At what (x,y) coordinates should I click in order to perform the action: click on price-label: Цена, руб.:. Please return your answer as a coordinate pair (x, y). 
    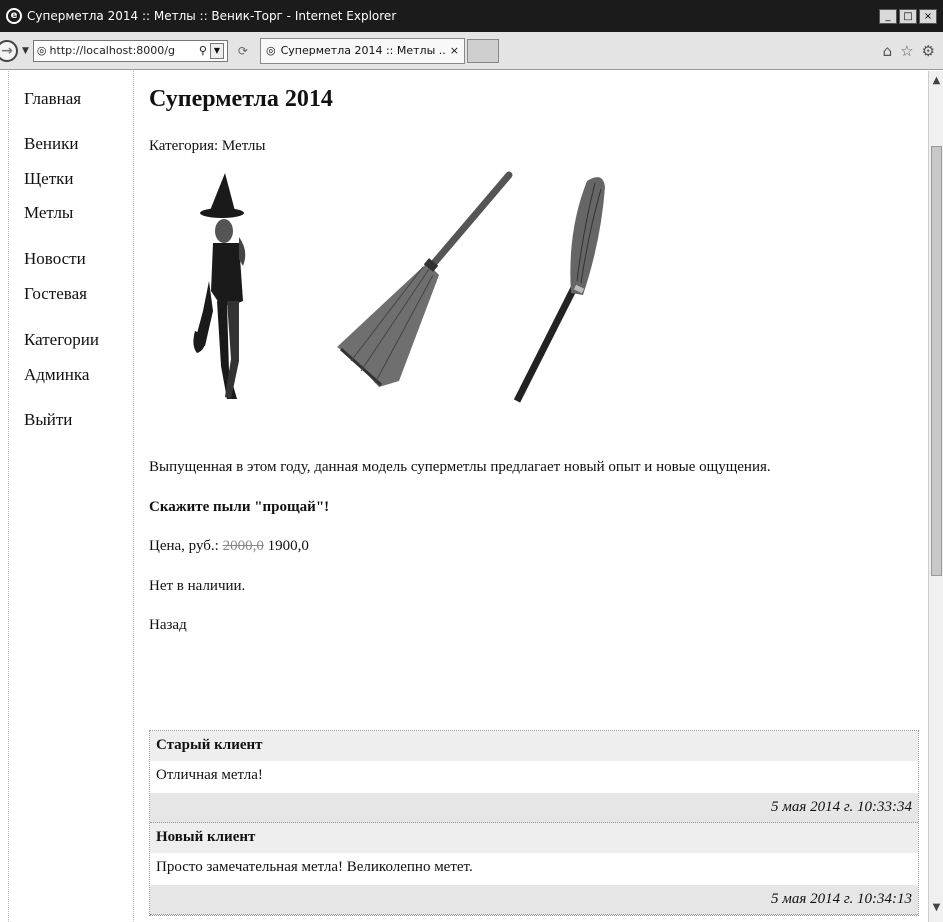
    Looking at the image, I should click on (184, 546).